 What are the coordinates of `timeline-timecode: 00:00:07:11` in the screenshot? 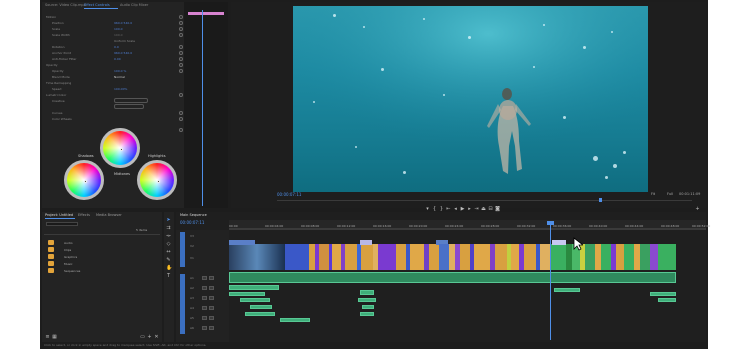 It's located at (192, 222).